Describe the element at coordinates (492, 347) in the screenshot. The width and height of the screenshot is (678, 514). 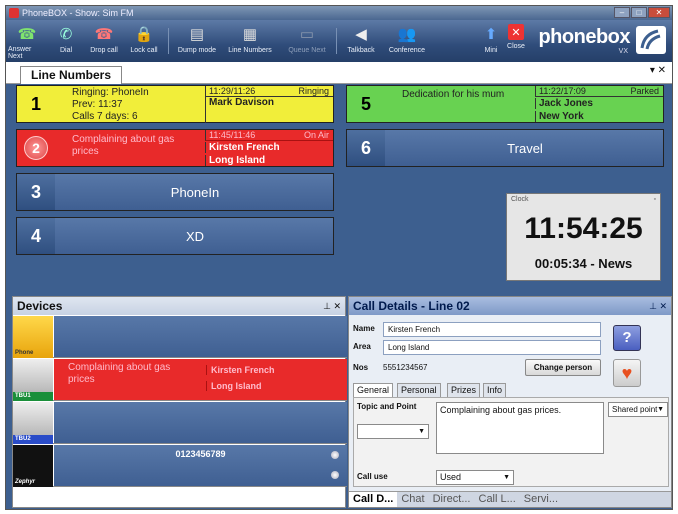
I see `area-field: Long Island` at that location.